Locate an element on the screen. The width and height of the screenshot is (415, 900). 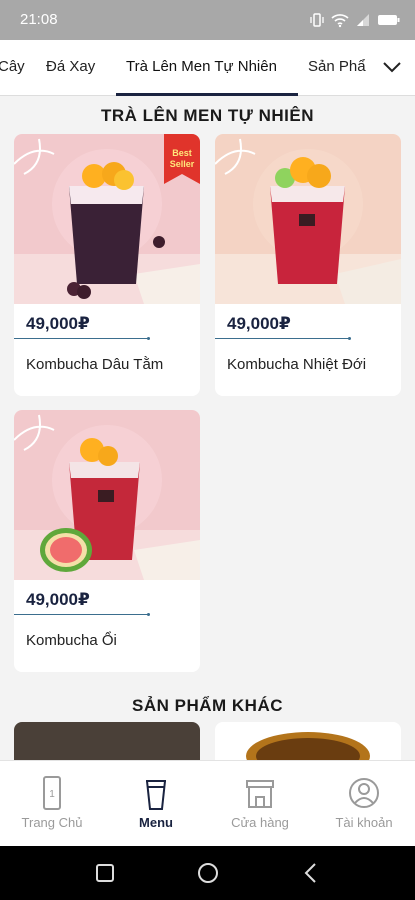
nav-account: Tài khoản is located at coordinates (363, 804).